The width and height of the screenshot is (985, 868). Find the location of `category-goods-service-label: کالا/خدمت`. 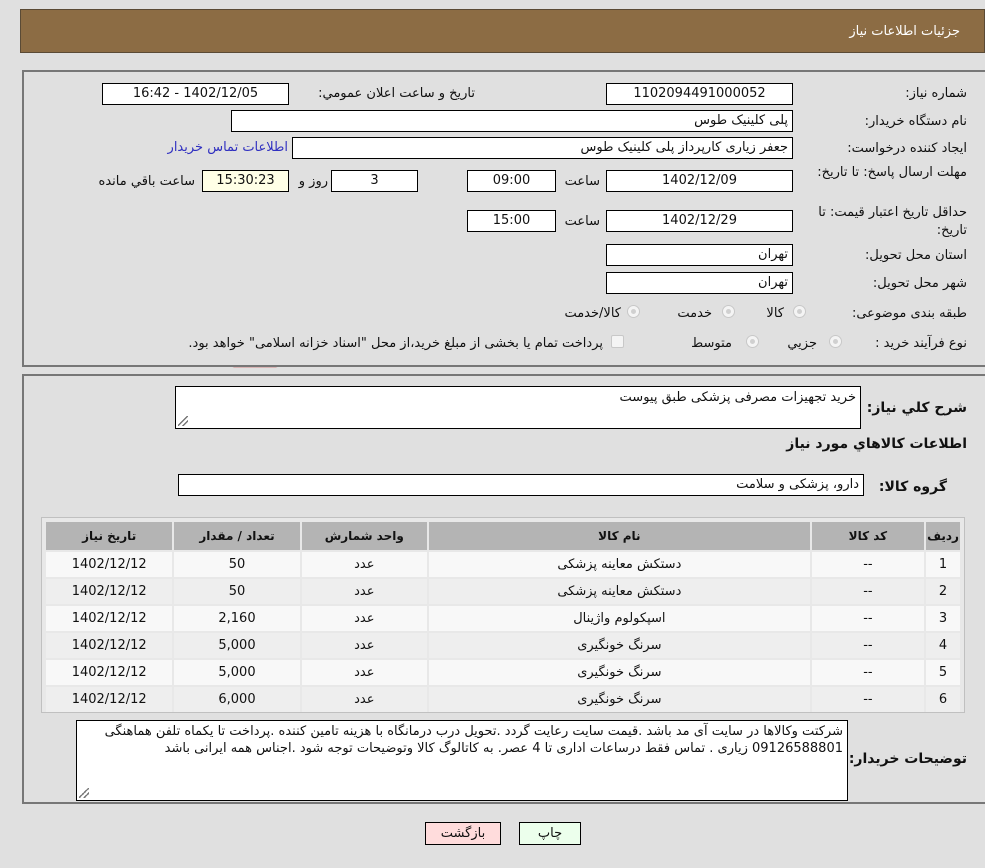

category-goods-service-label: کالا/خدمت is located at coordinates (592, 313).